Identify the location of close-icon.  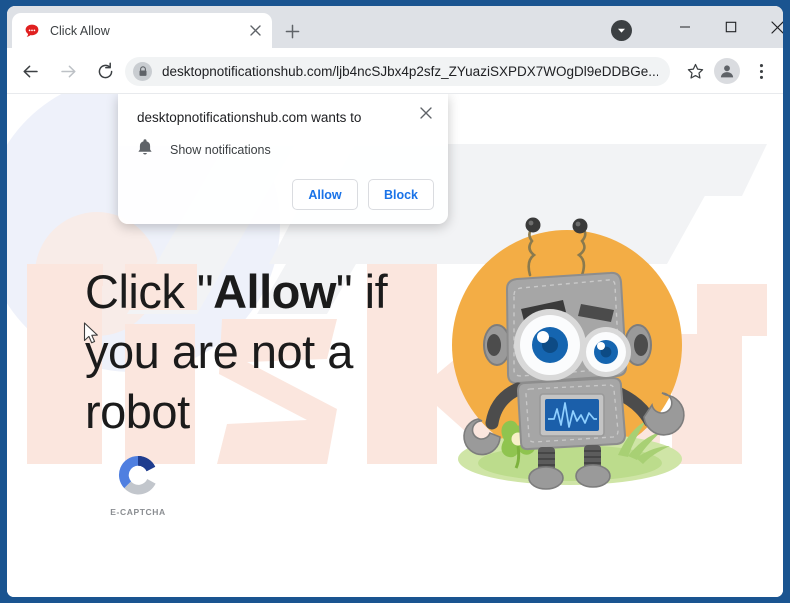
(426, 113).